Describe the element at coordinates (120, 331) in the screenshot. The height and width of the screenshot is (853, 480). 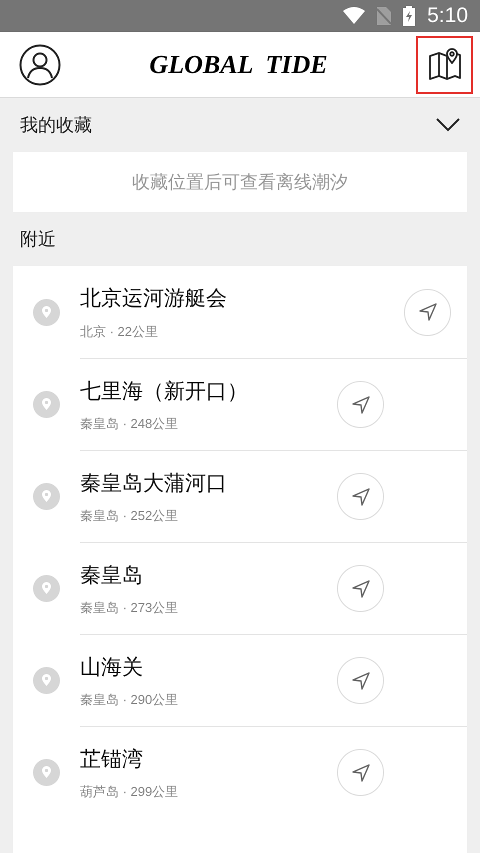
I see `location-distance: 北京 · 22公里` at that location.